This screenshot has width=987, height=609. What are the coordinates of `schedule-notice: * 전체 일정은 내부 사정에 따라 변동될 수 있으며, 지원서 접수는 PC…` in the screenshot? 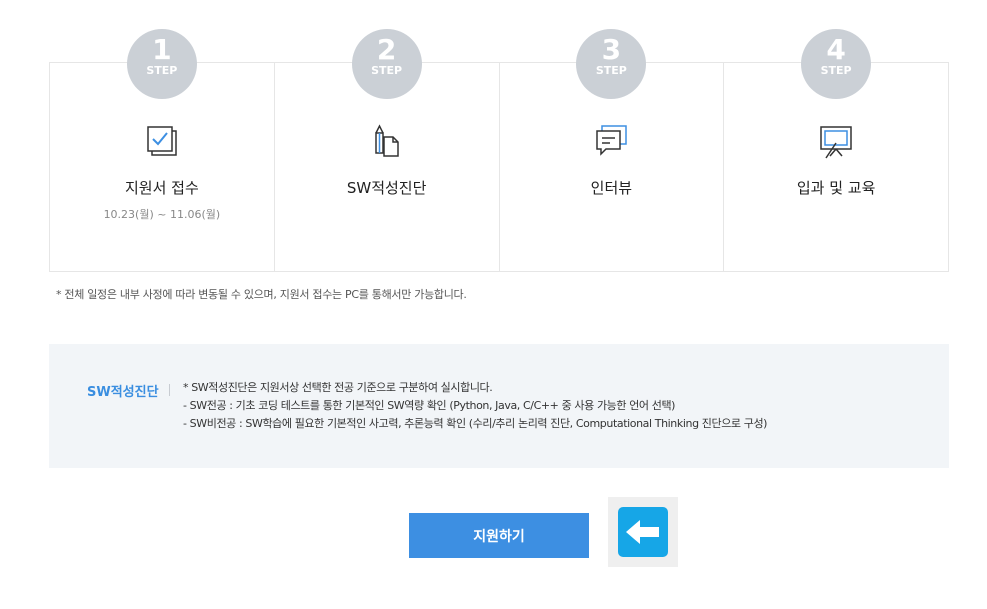 It's located at (261, 294).